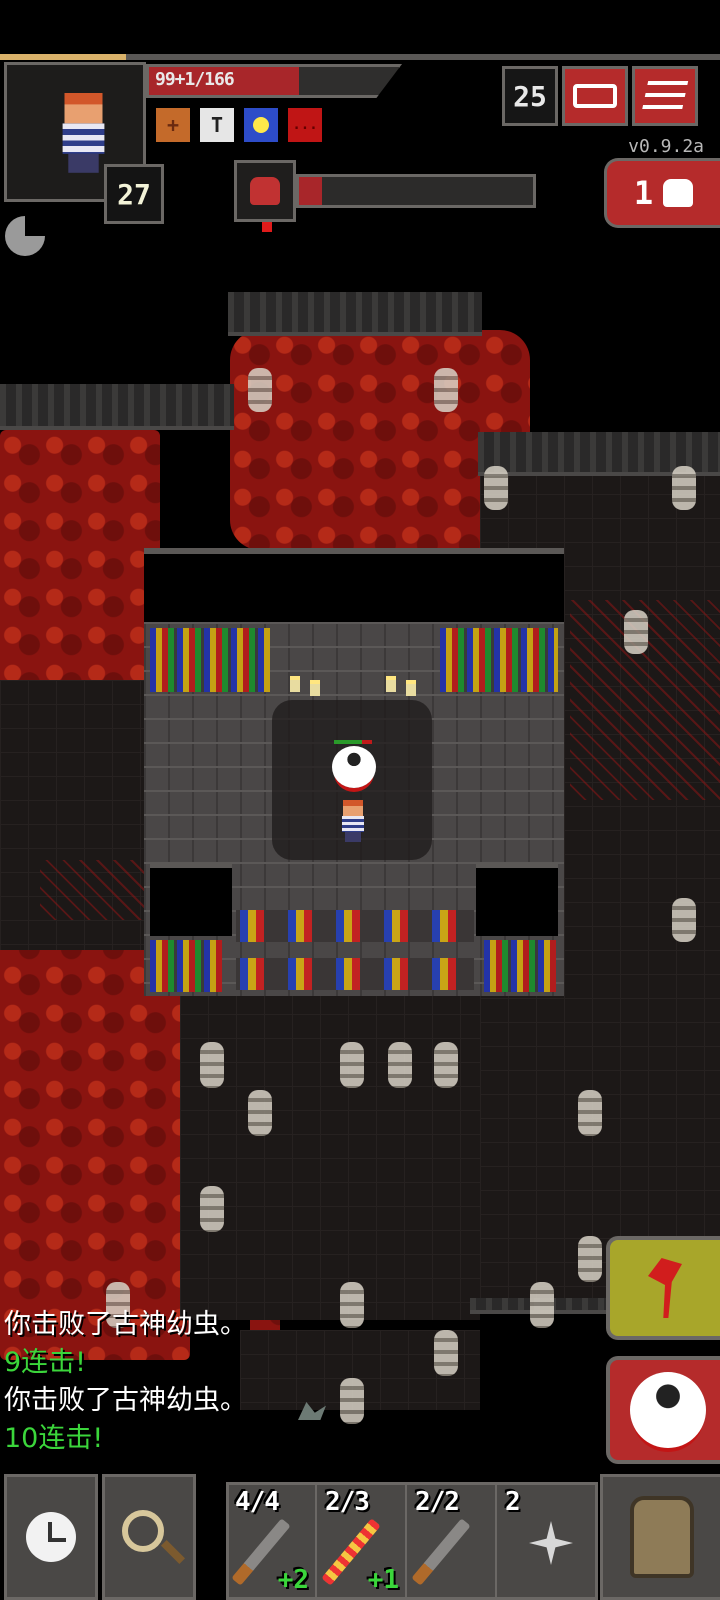 This screenshot has height=1600, width=720. Describe the element at coordinates (416, 191) in the screenshot. I see `boss-health-bar` at that location.